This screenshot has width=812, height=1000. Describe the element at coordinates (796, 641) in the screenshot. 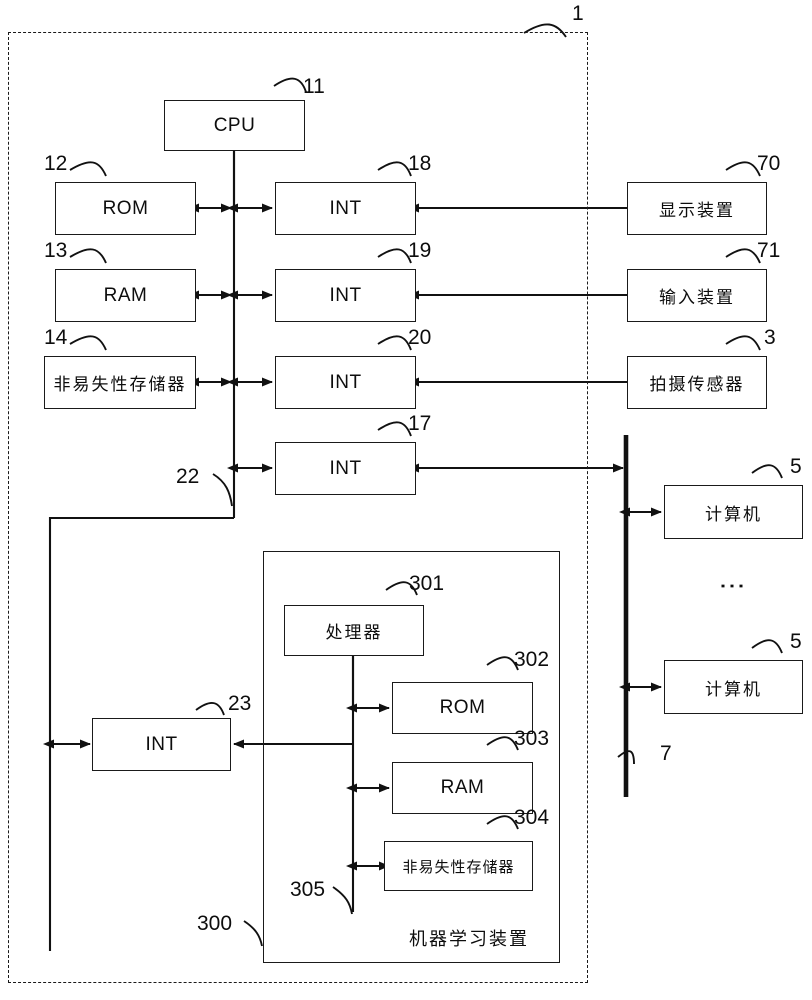

I see `ref-5-b: 5` at that location.